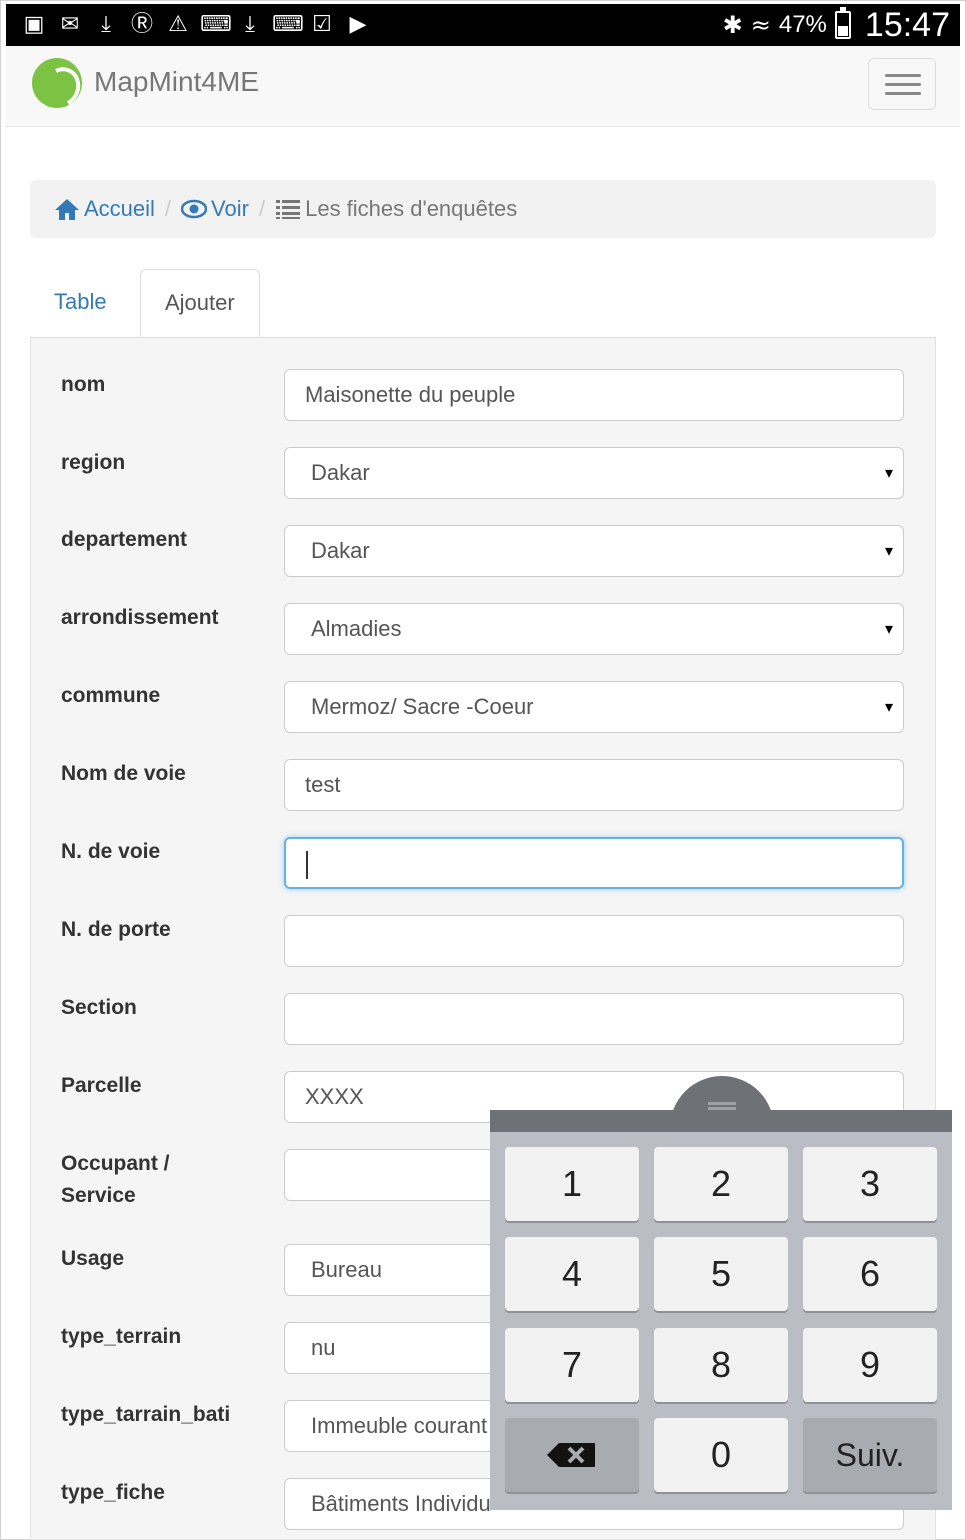  I want to click on key-6: 6, so click(870, 1274).